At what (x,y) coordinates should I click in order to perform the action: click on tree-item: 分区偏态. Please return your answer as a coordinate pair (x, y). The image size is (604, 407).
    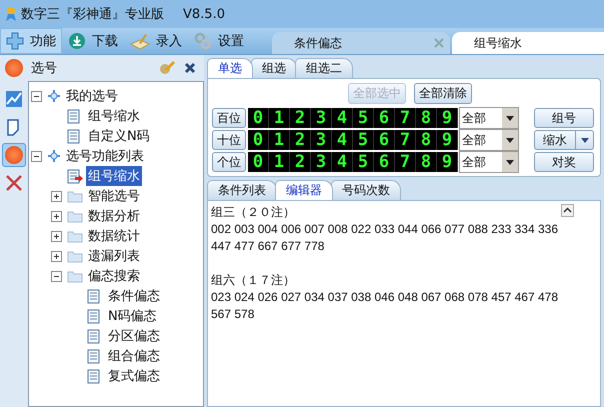
    Looking at the image, I should click on (134, 336).